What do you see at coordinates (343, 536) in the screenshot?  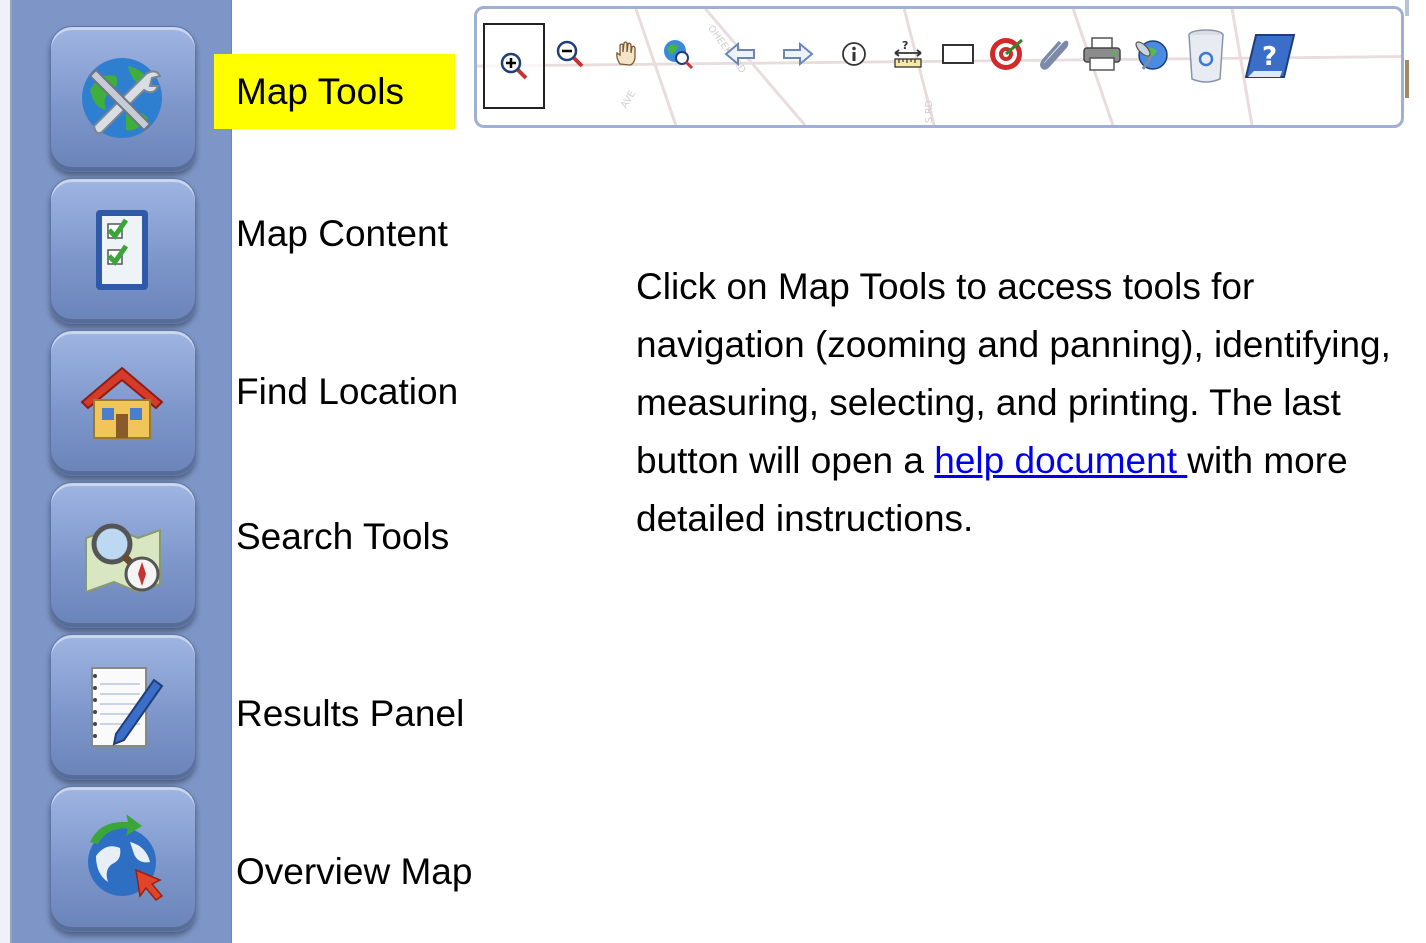 I see `label-search-tools: Search Tools` at bounding box center [343, 536].